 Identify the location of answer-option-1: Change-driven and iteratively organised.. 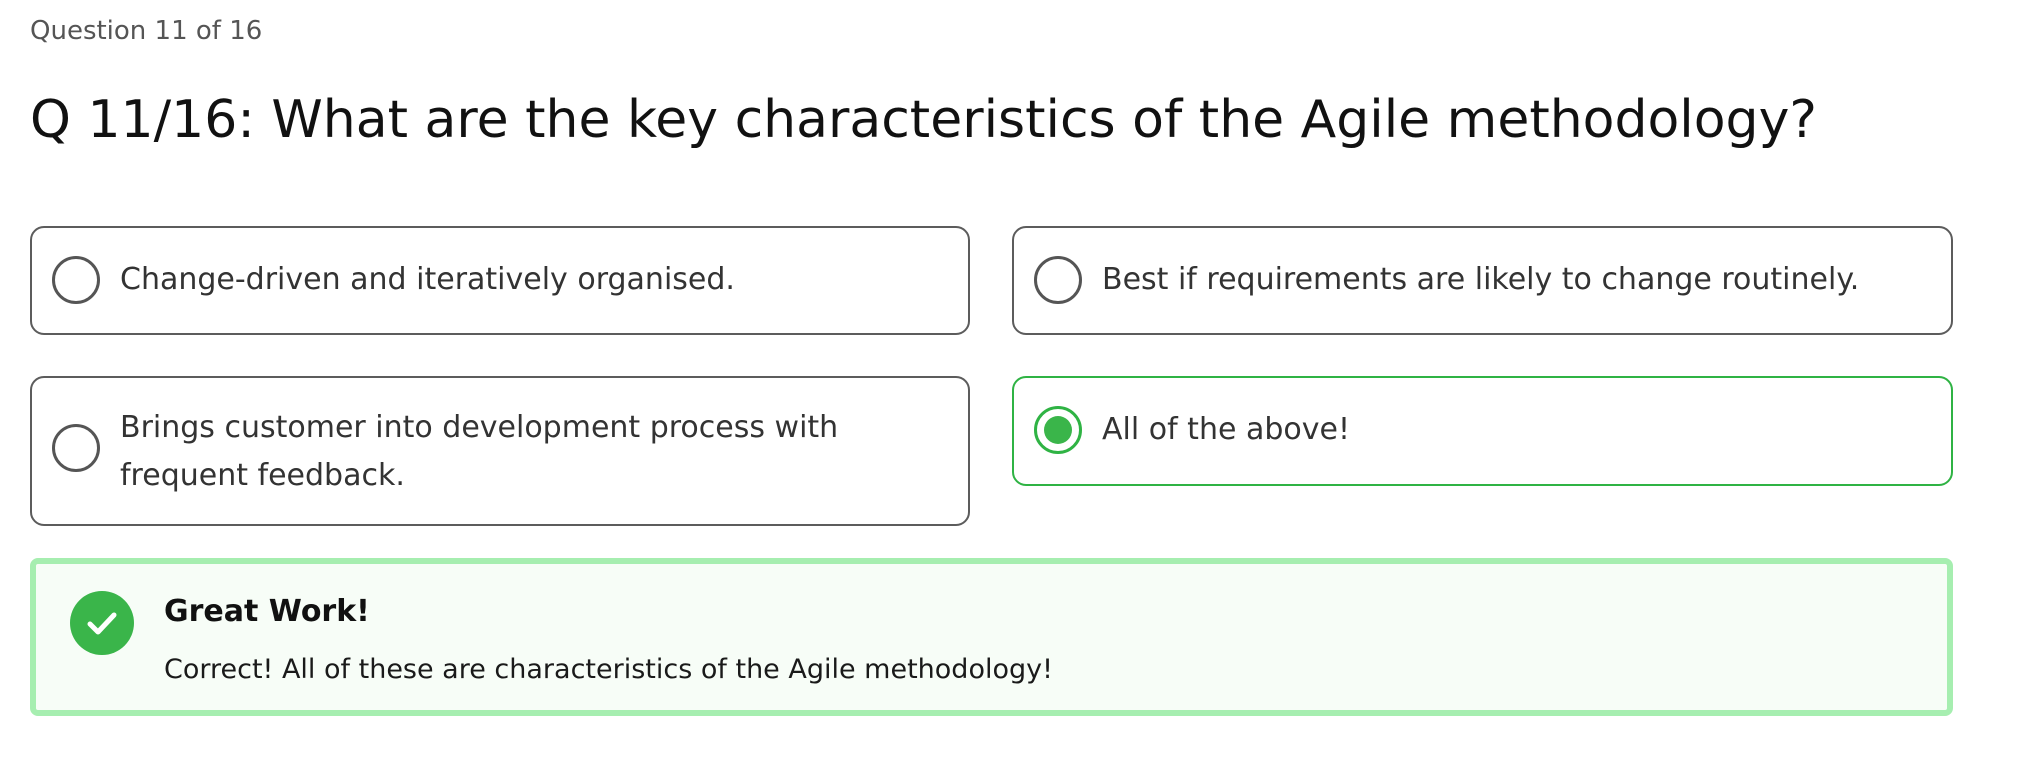
(500, 280).